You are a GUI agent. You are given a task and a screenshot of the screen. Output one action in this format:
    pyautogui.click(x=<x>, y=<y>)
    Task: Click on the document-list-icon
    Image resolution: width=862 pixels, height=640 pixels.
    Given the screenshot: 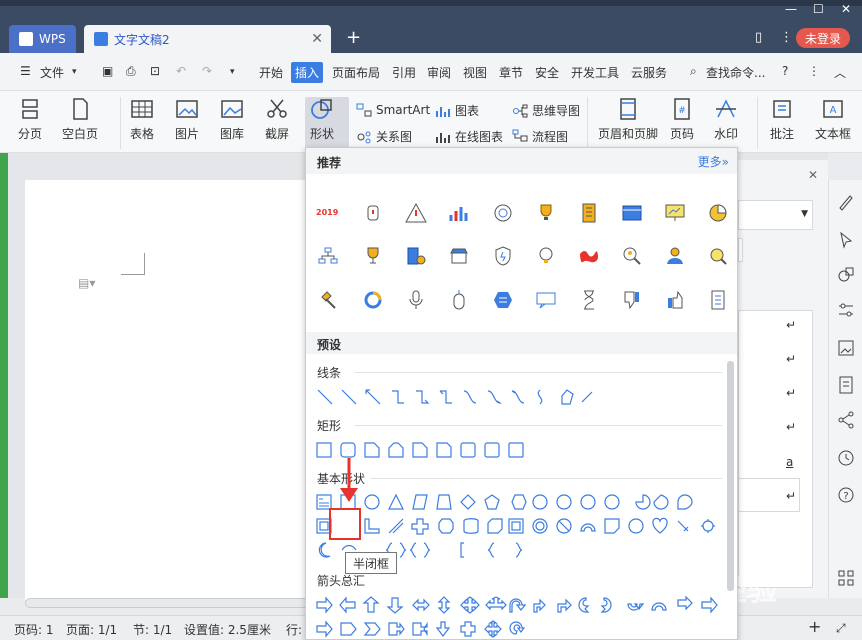 What is the action you would take?
    pyautogui.click(x=718, y=300)
    